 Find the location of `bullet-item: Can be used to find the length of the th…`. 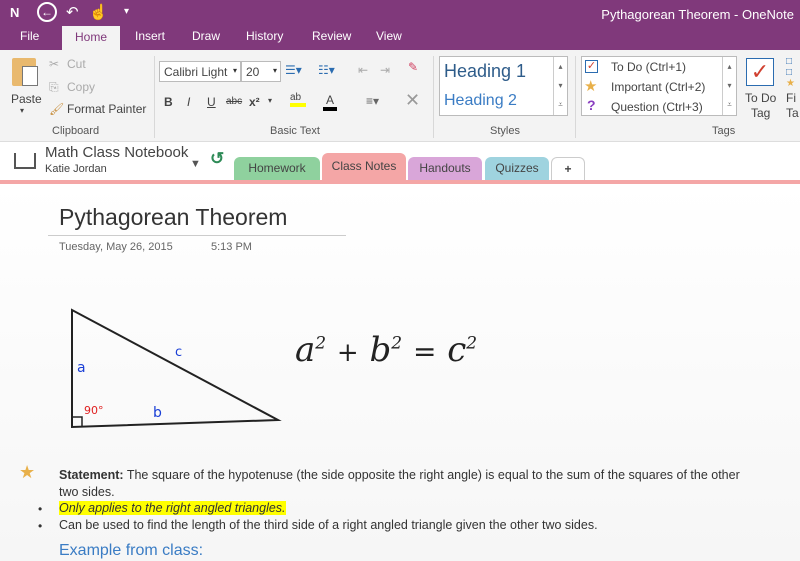

bullet-item: Can be used to find the length of the th… is located at coordinates (419, 525).